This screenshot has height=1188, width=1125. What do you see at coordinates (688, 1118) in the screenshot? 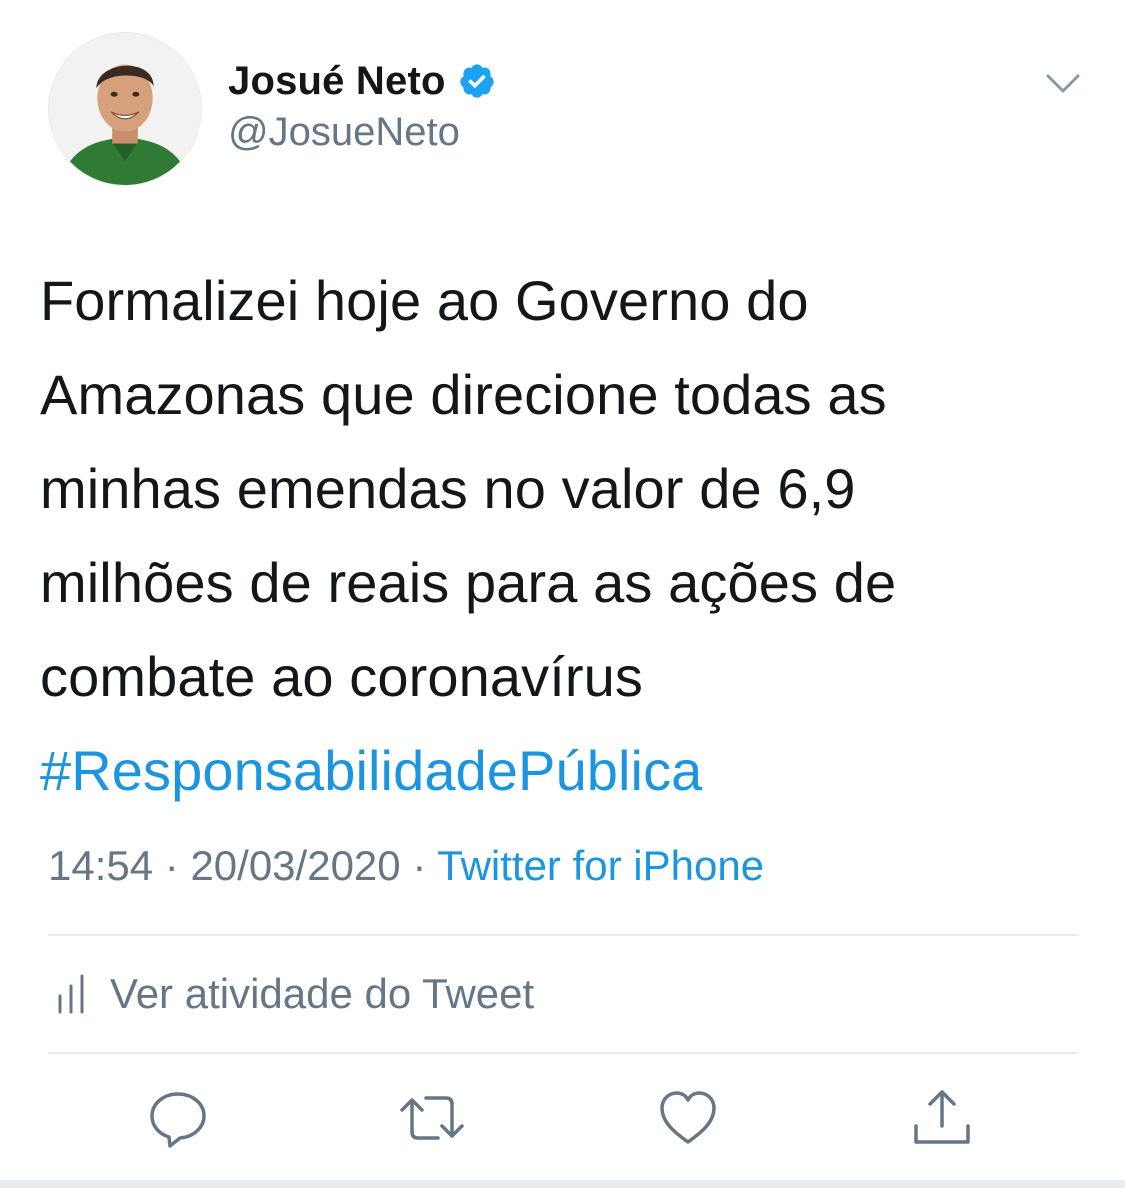
I see `heart-icon` at bounding box center [688, 1118].